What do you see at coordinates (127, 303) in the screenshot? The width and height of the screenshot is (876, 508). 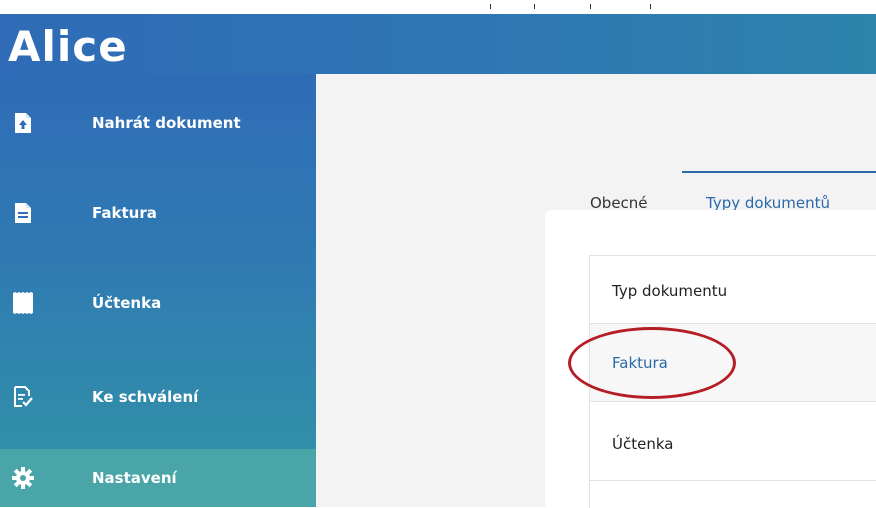 I see `sidebar-item-label: Účtenka` at bounding box center [127, 303].